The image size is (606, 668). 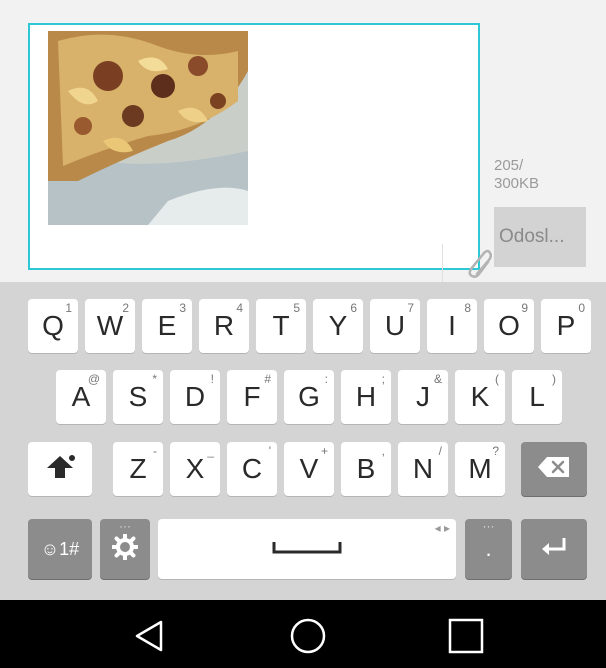 I want to click on key-b: B,, so click(x=366, y=469).